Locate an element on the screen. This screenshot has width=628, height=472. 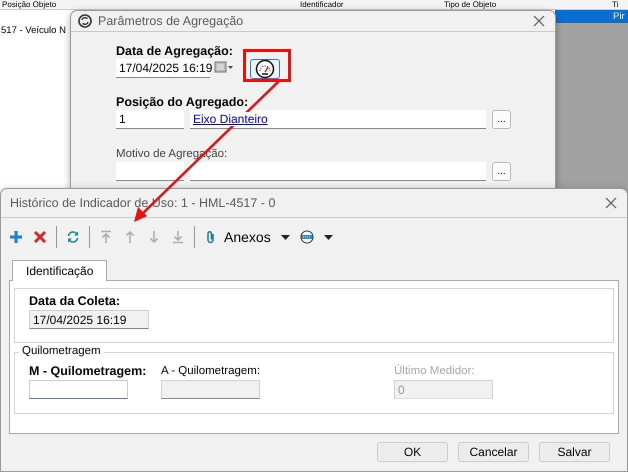
column-header: Posição Objeto is located at coordinates (29, 4).